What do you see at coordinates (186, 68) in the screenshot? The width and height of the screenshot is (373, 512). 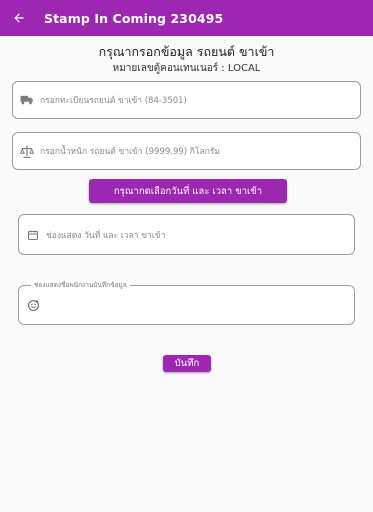 I see `container-number-label: หมายเลขตู้คอนเทนเนอร์ : LOCAL` at bounding box center [186, 68].